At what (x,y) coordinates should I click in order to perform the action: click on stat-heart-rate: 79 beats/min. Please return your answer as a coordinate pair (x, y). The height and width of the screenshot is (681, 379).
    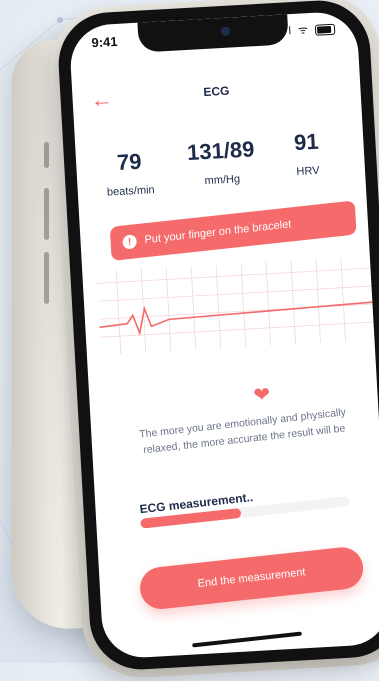
    Looking at the image, I should click on (130, 173).